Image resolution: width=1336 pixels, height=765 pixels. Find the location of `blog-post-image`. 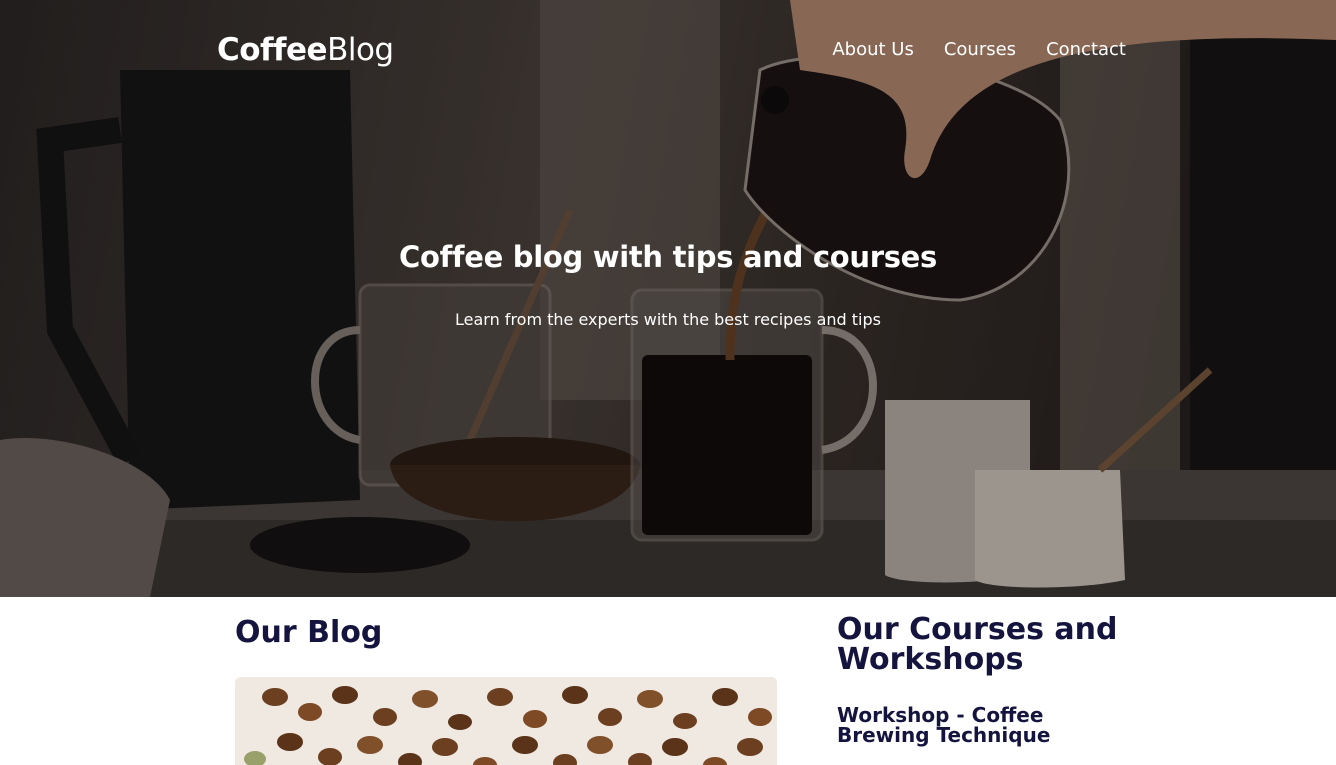

blog-post-image is located at coordinates (506, 721).